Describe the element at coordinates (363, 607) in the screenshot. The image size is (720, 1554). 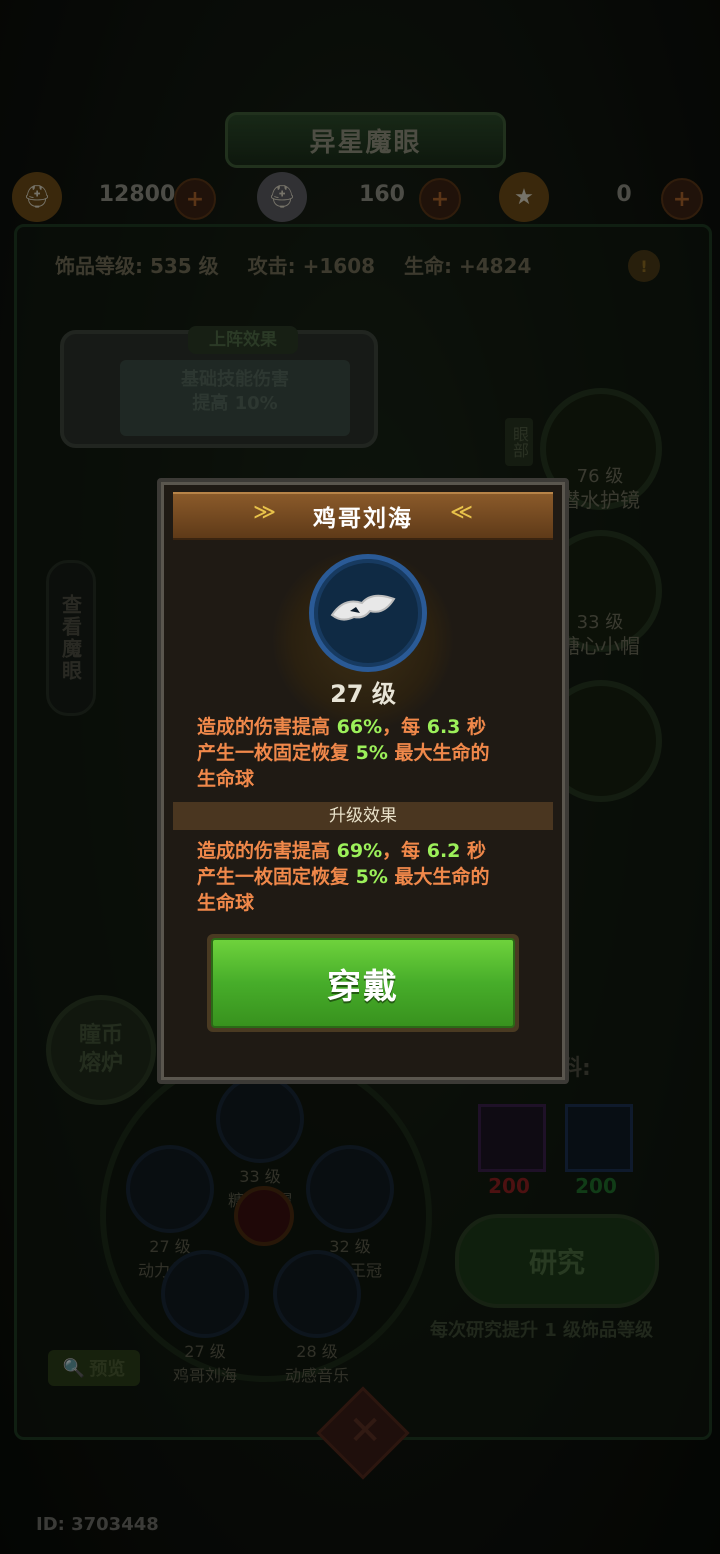
I see `bangs-icon-graphic` at that location.